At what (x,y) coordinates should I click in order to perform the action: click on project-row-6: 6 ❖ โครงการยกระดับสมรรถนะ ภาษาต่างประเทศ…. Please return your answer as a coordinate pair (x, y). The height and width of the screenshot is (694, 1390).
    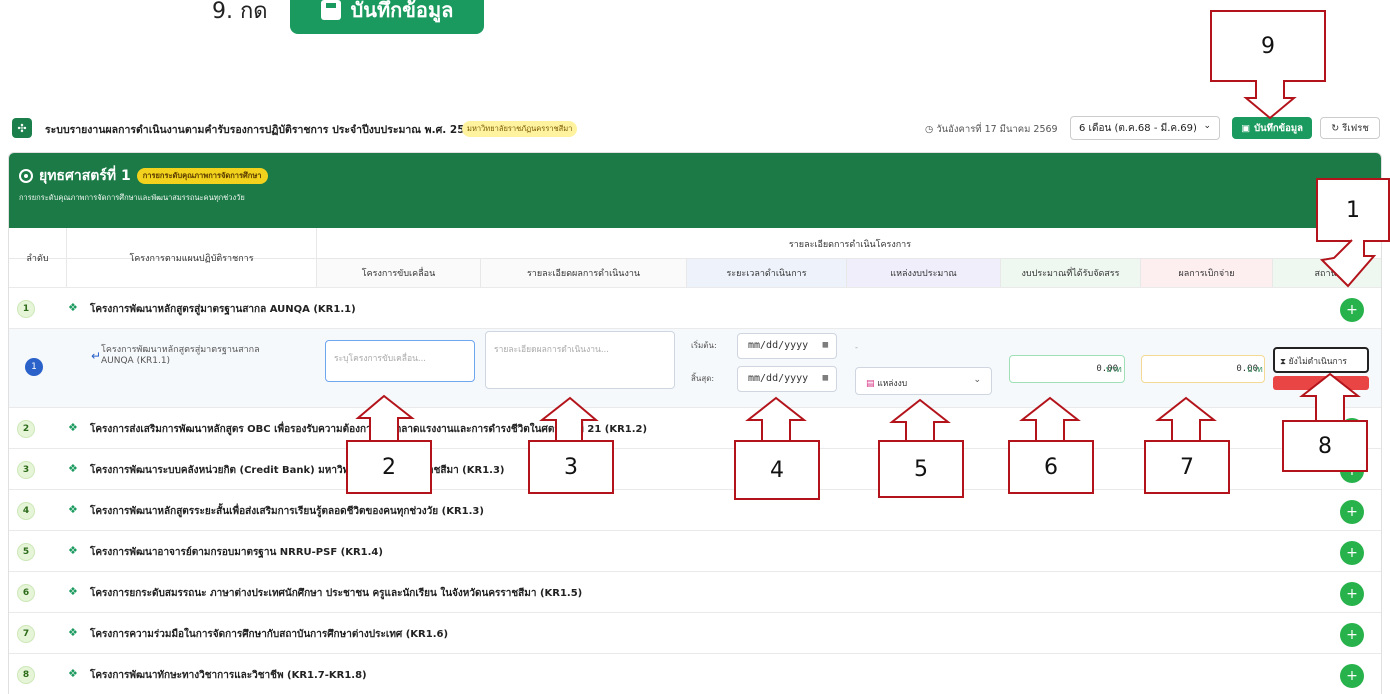
    Looking at the image, I should click on (695, 591).